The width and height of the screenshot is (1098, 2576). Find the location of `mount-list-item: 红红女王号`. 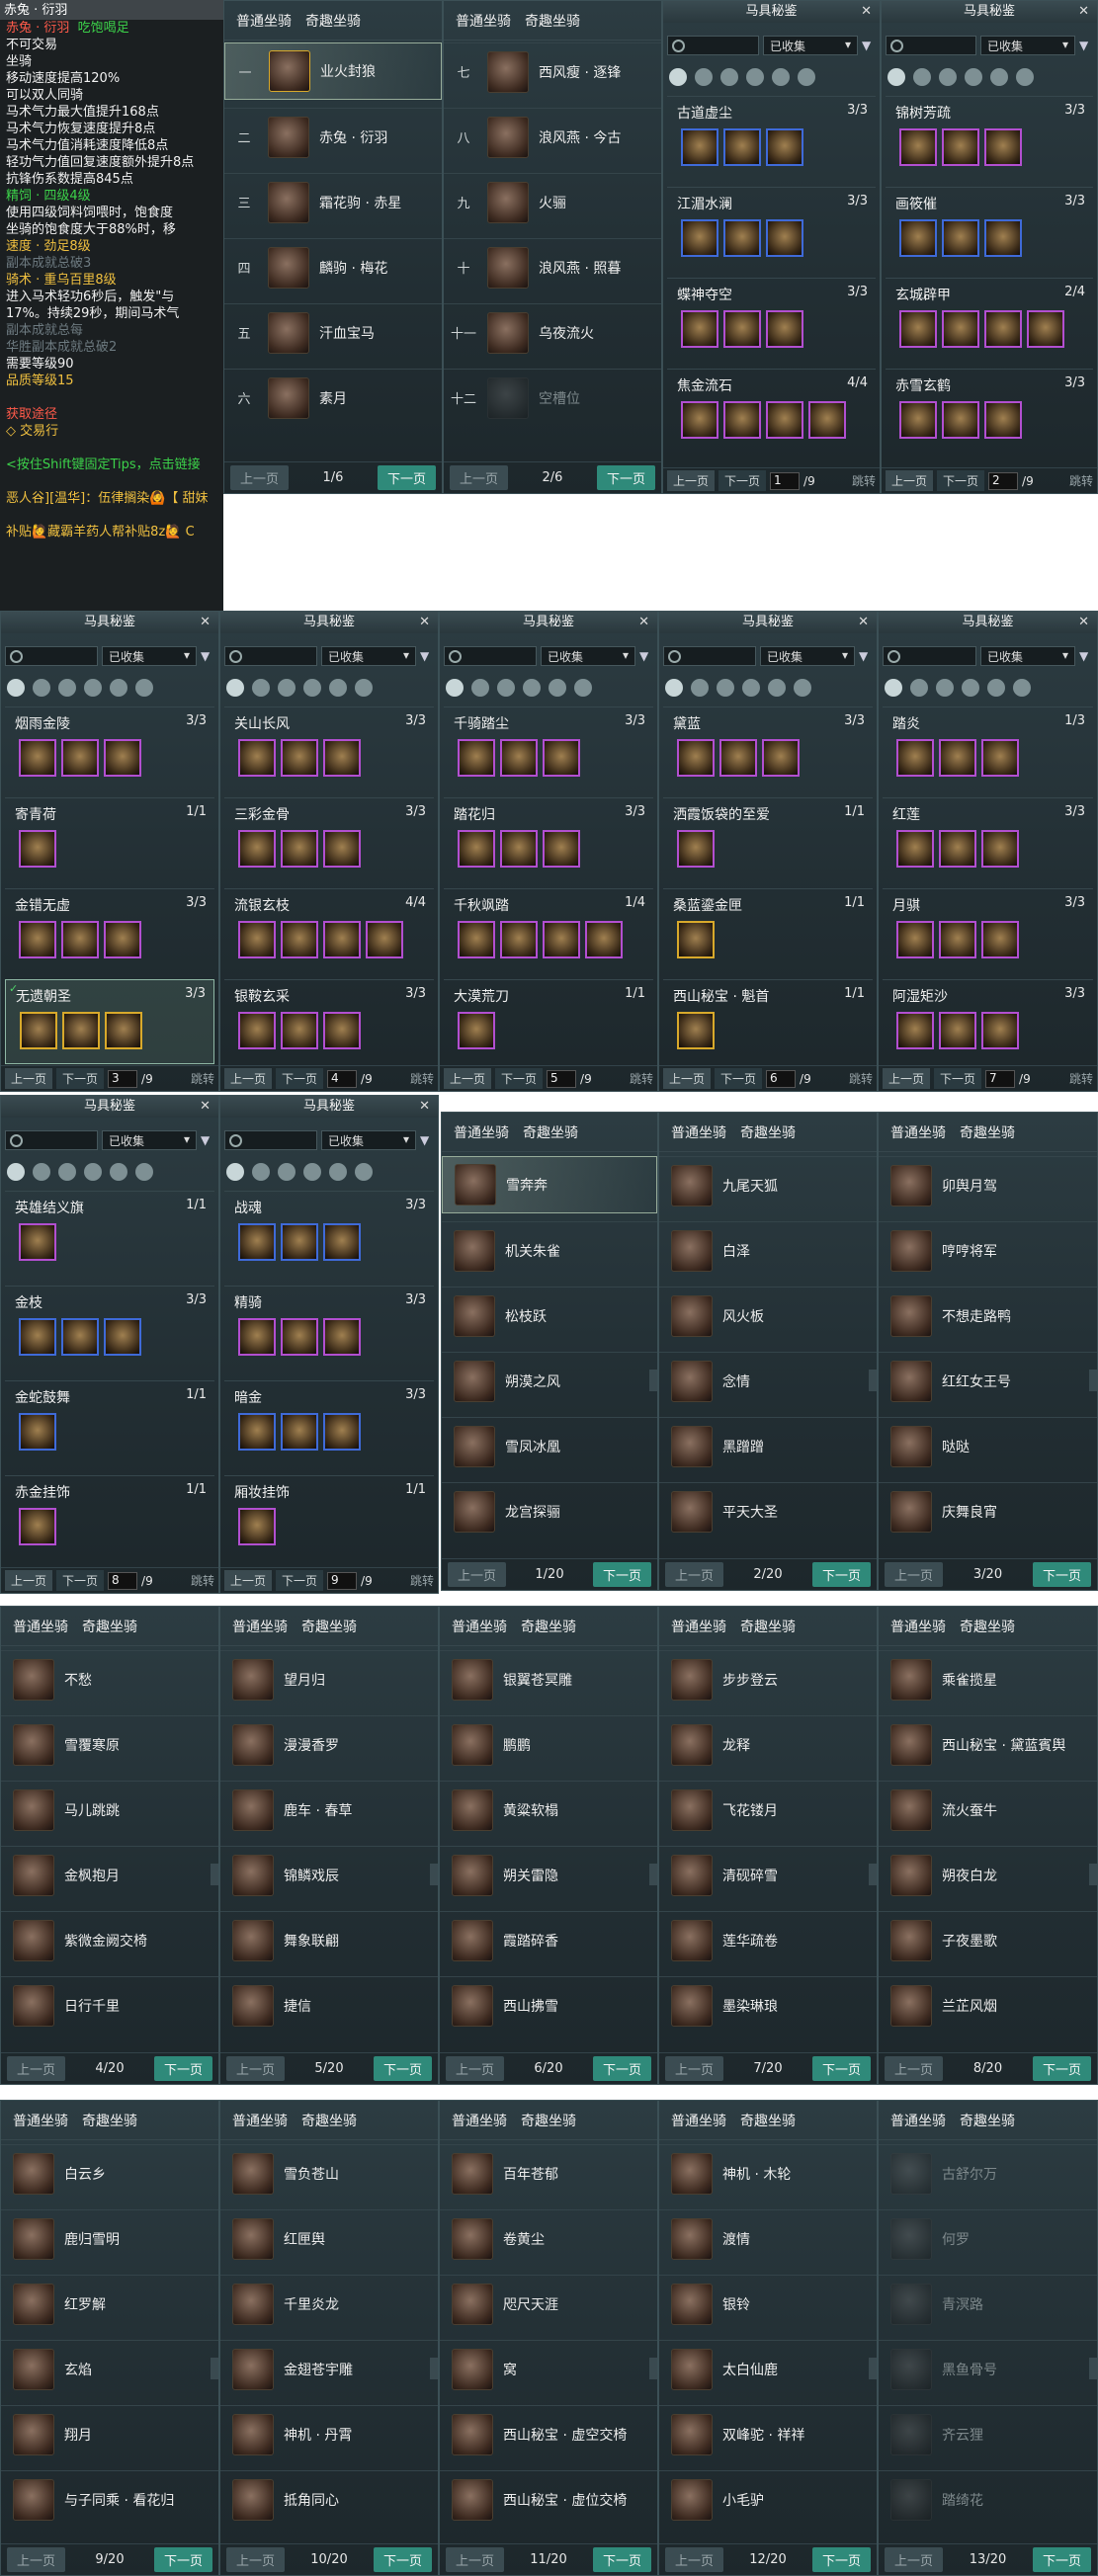

mount-list-item: 红红女王号 is located at coordinates (988, 1380).